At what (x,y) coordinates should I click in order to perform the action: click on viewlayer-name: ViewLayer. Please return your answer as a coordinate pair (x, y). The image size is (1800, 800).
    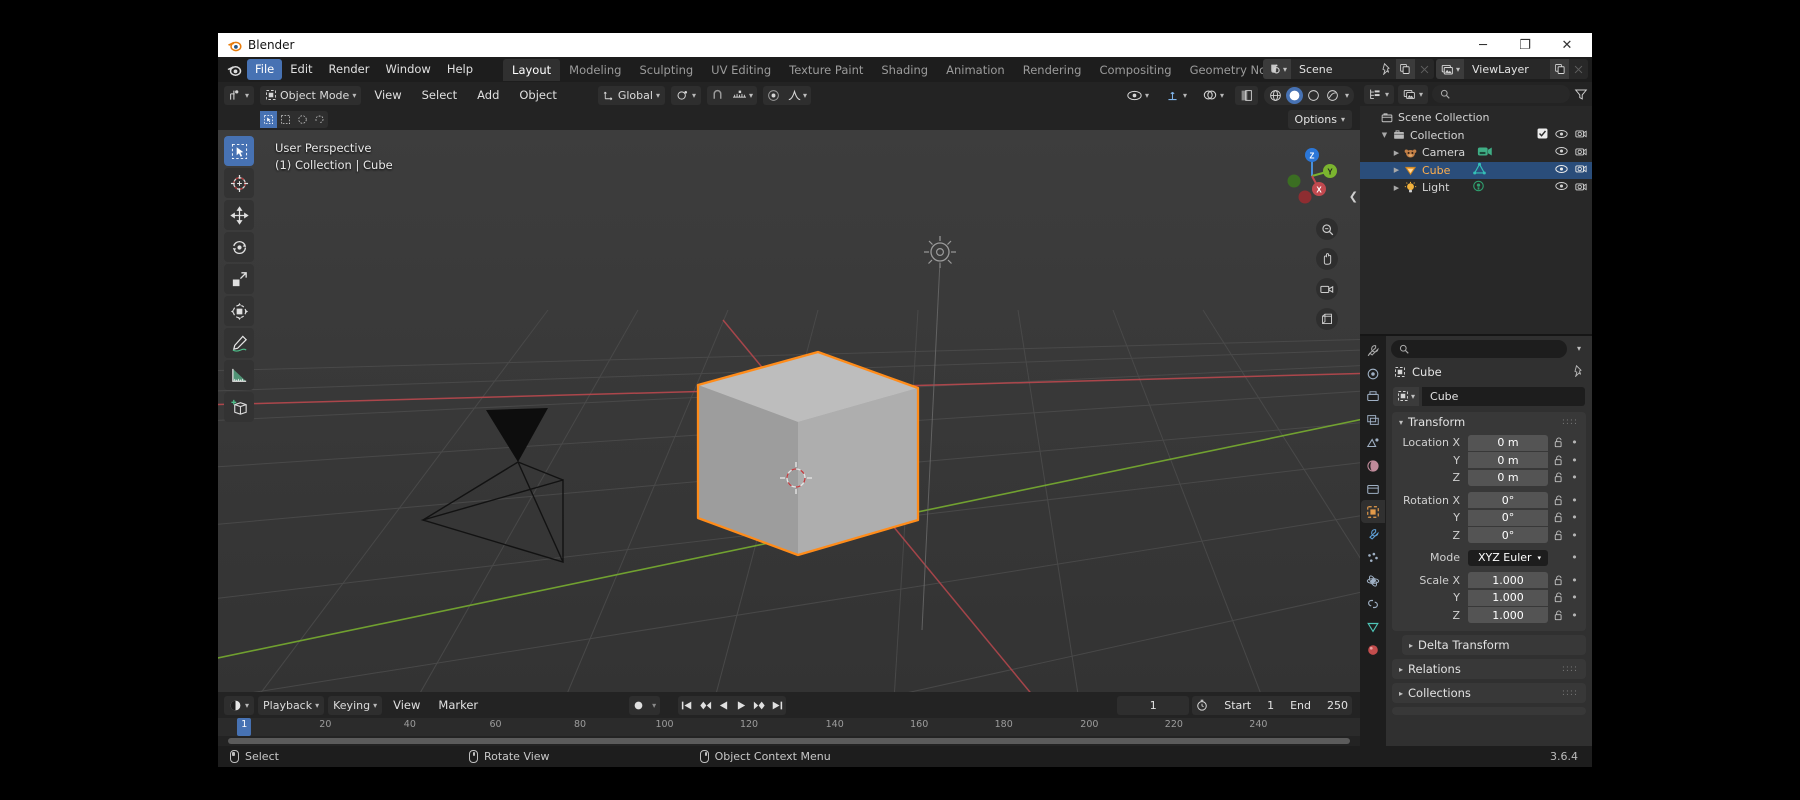
    Looking at the image, I should click on (1507, 69).